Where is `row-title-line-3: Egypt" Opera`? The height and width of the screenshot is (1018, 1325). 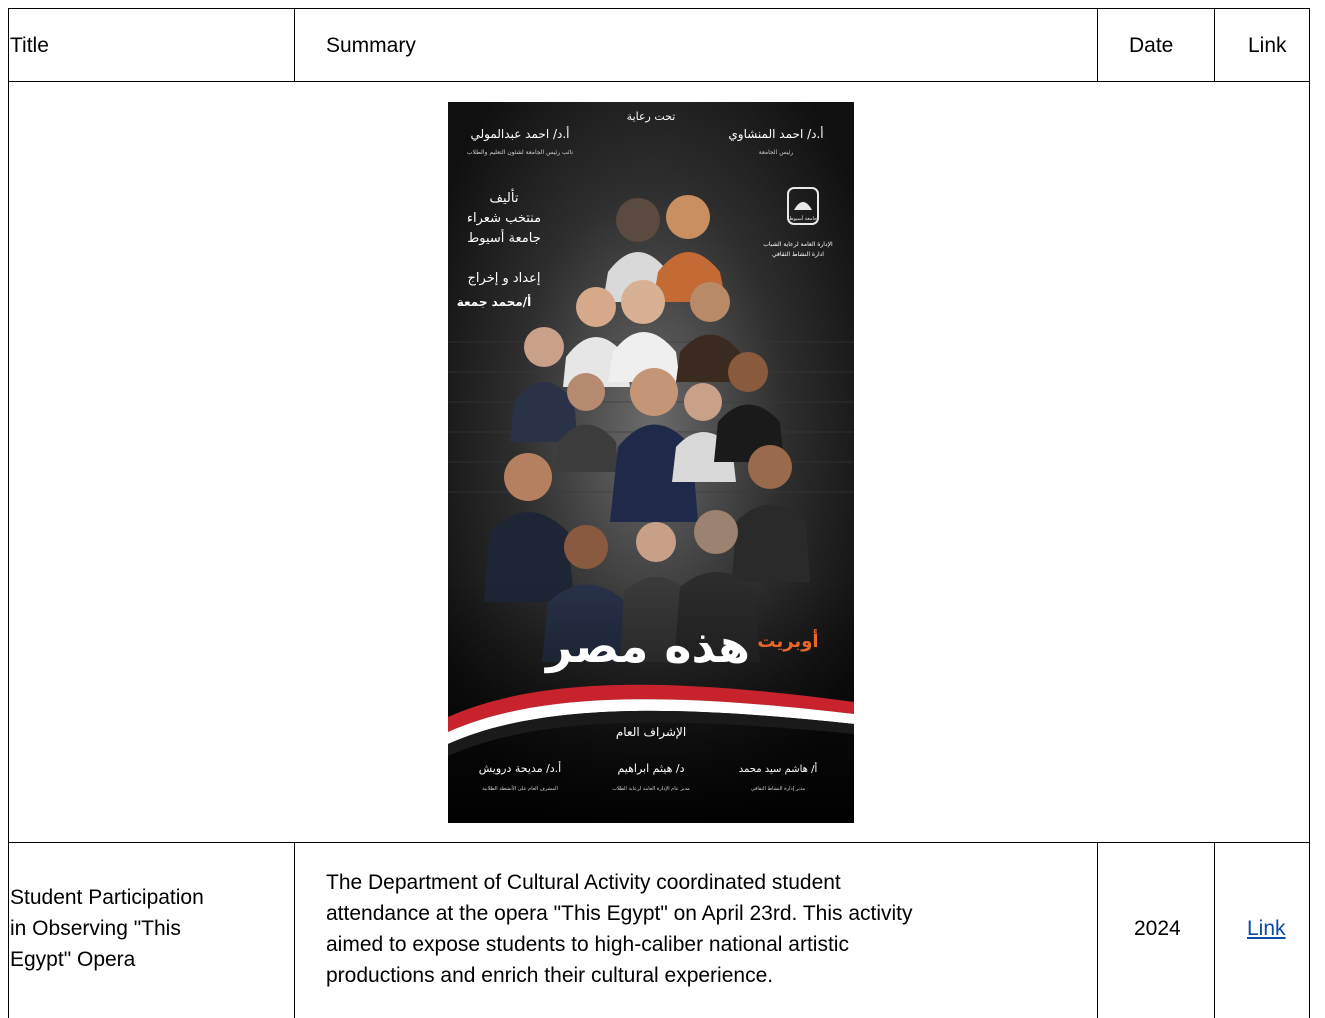
row-title-line-3: Egypt" Opera is located at coordinates (73, 959).